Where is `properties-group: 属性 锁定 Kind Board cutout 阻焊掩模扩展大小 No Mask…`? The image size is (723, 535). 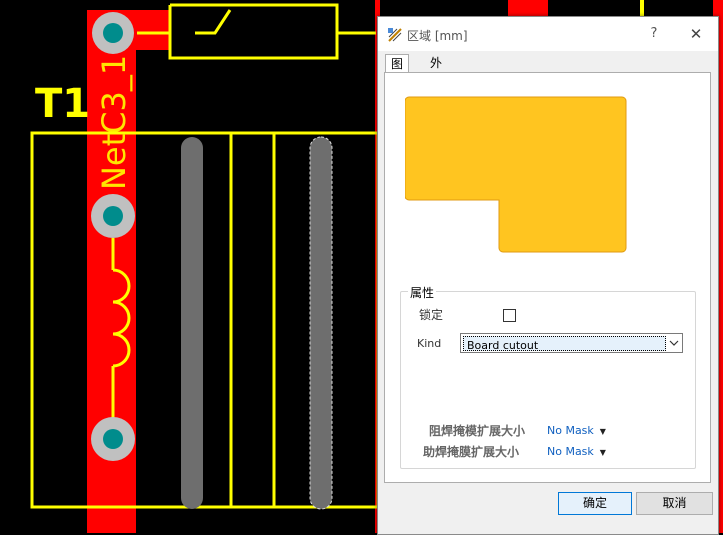
properties-group: 属性 锁定 Kind Board cutout 阻焊掩模扩展大小 No Mask… is located at coordinates (548, 376).